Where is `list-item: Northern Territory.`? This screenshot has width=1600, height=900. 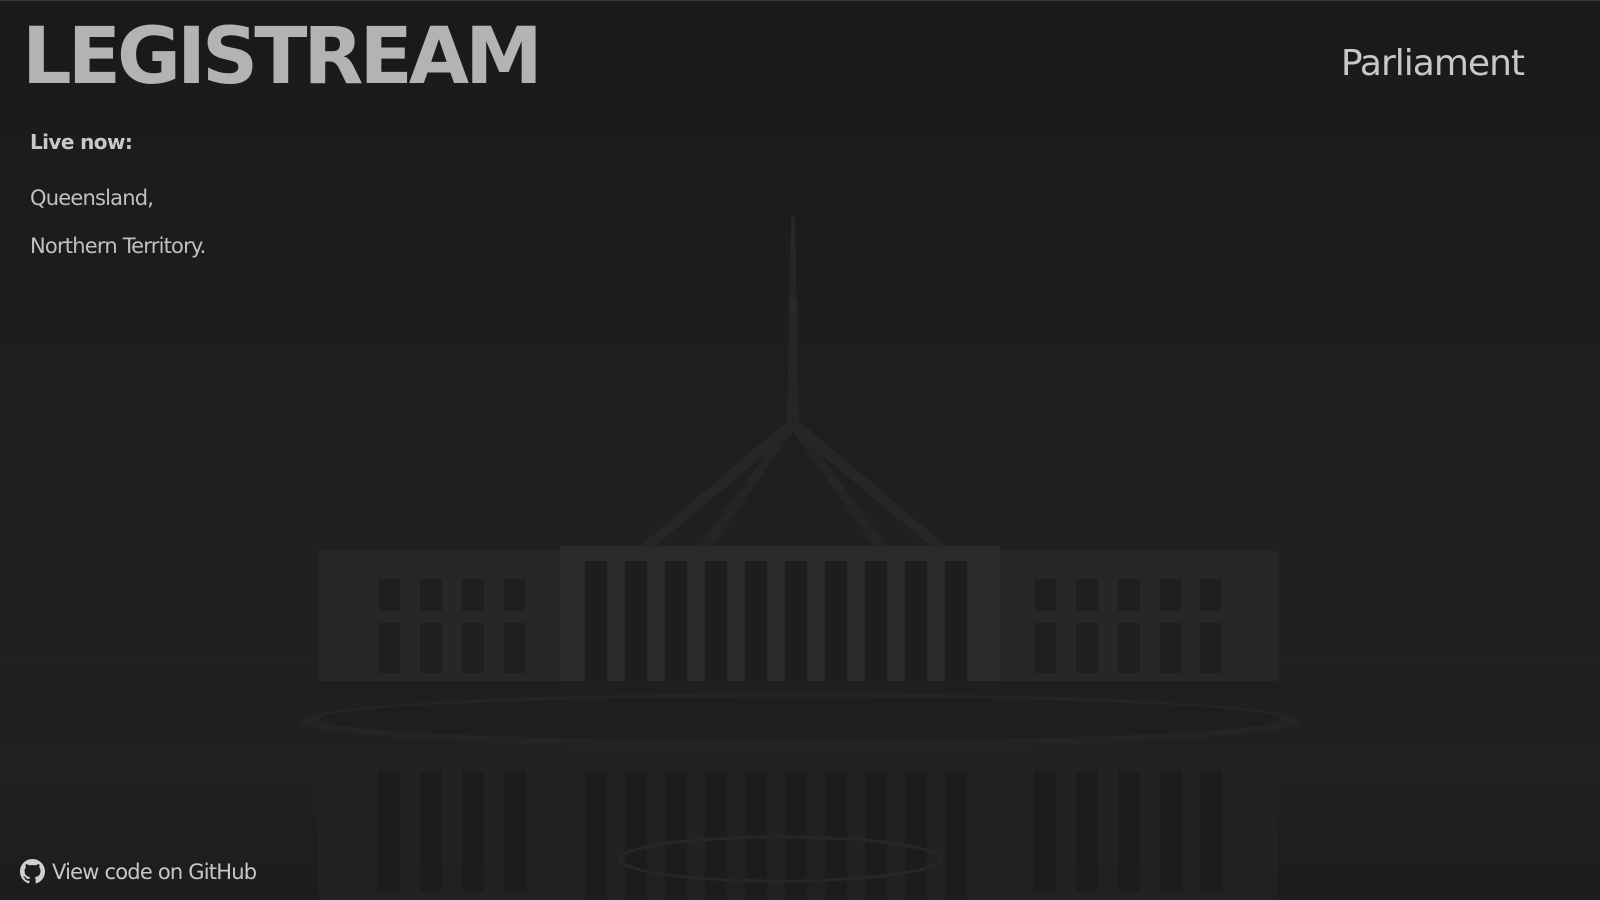
list-item: Northern Territory. is located at coordinates (118, 256).